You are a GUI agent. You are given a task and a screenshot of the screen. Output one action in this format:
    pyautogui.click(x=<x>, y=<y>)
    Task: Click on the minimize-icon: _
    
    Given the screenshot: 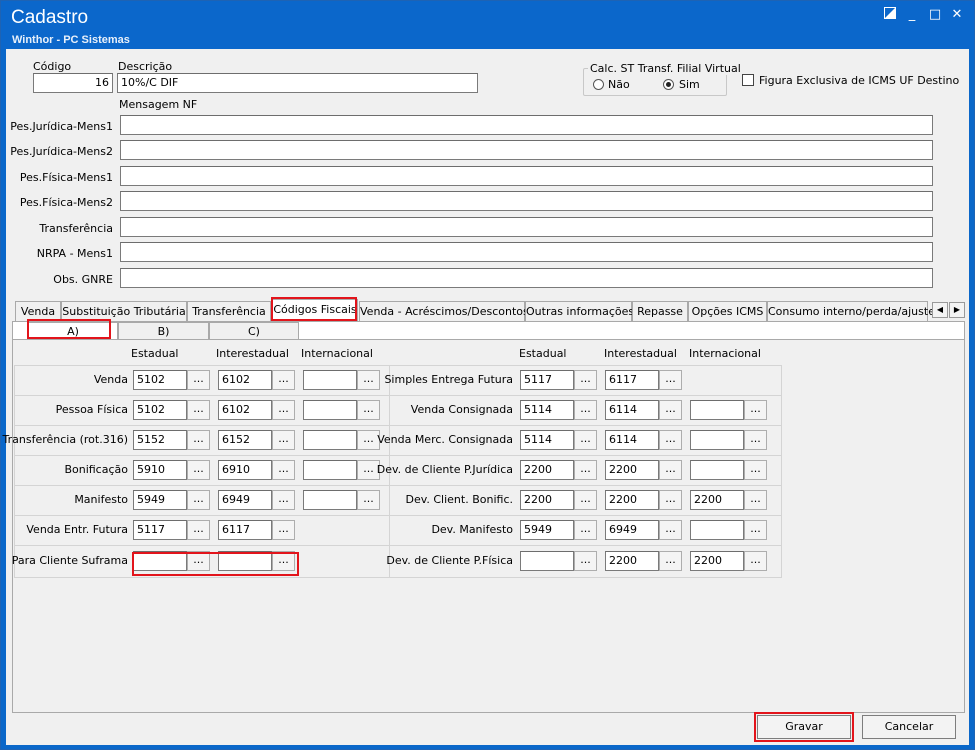 What is the action you would take?
    pyautogui.click(x=912, y=15)
    